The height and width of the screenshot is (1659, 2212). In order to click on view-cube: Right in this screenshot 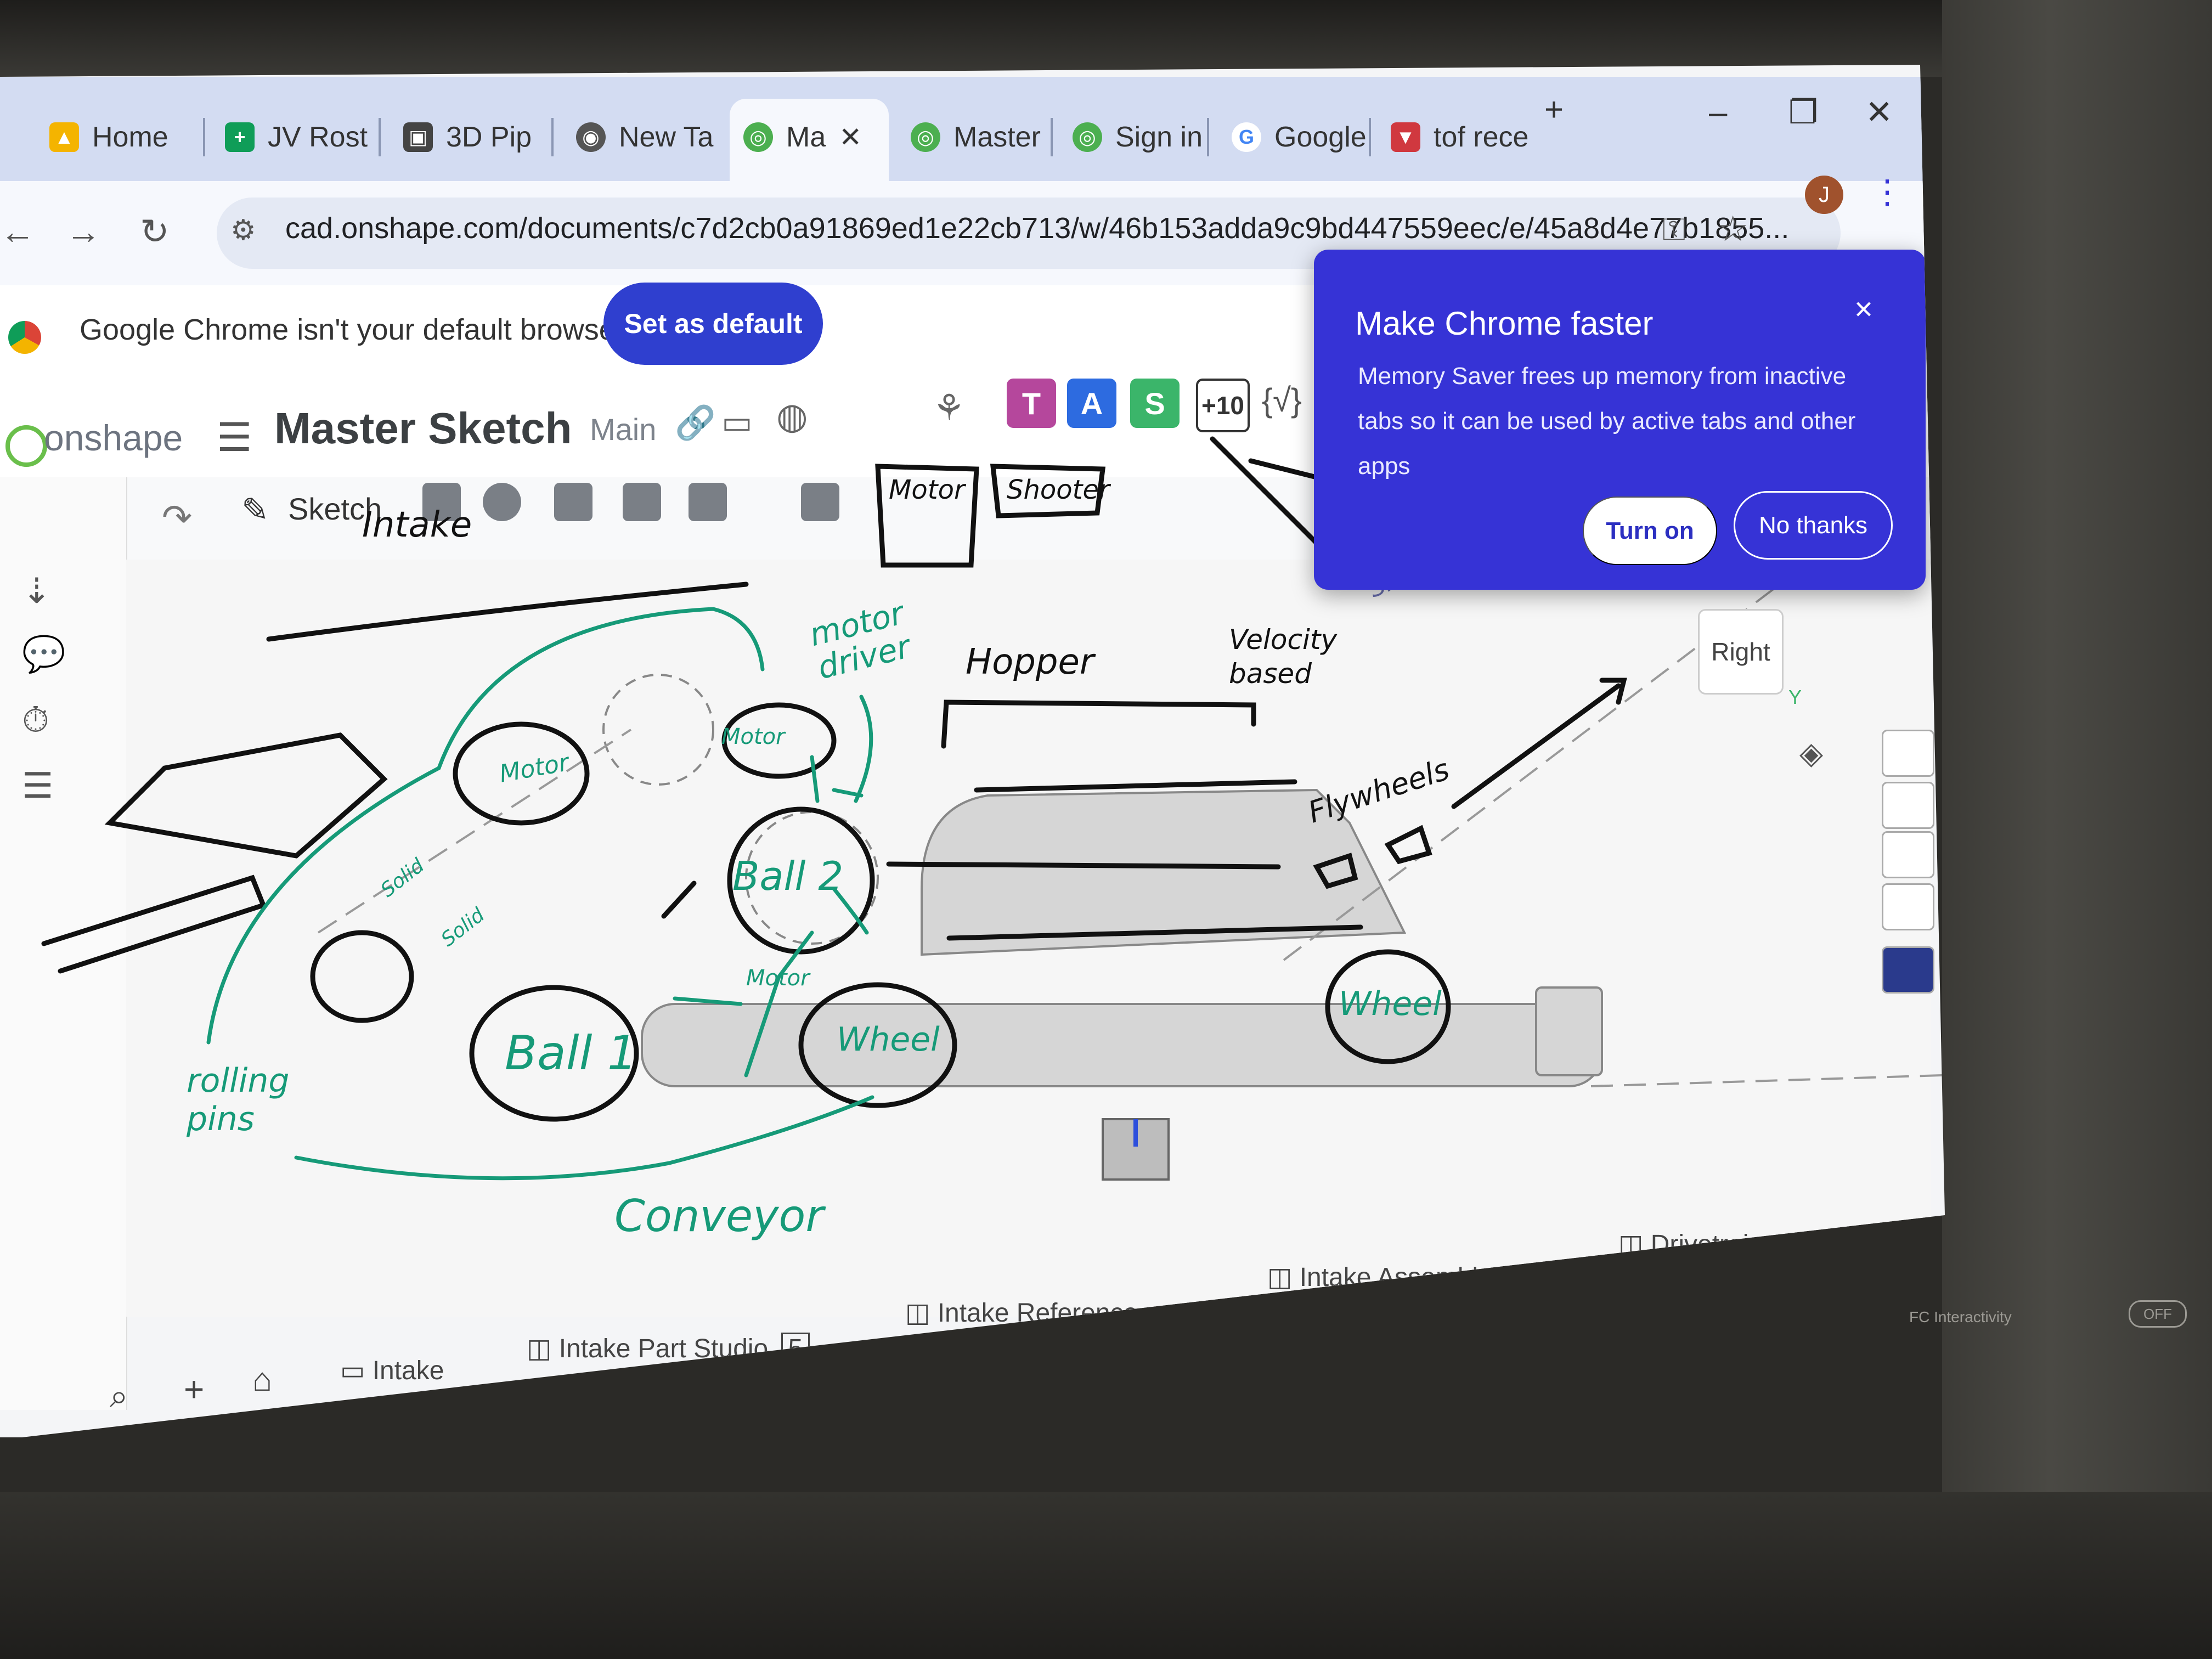, I will do `click(1741, 652)`.